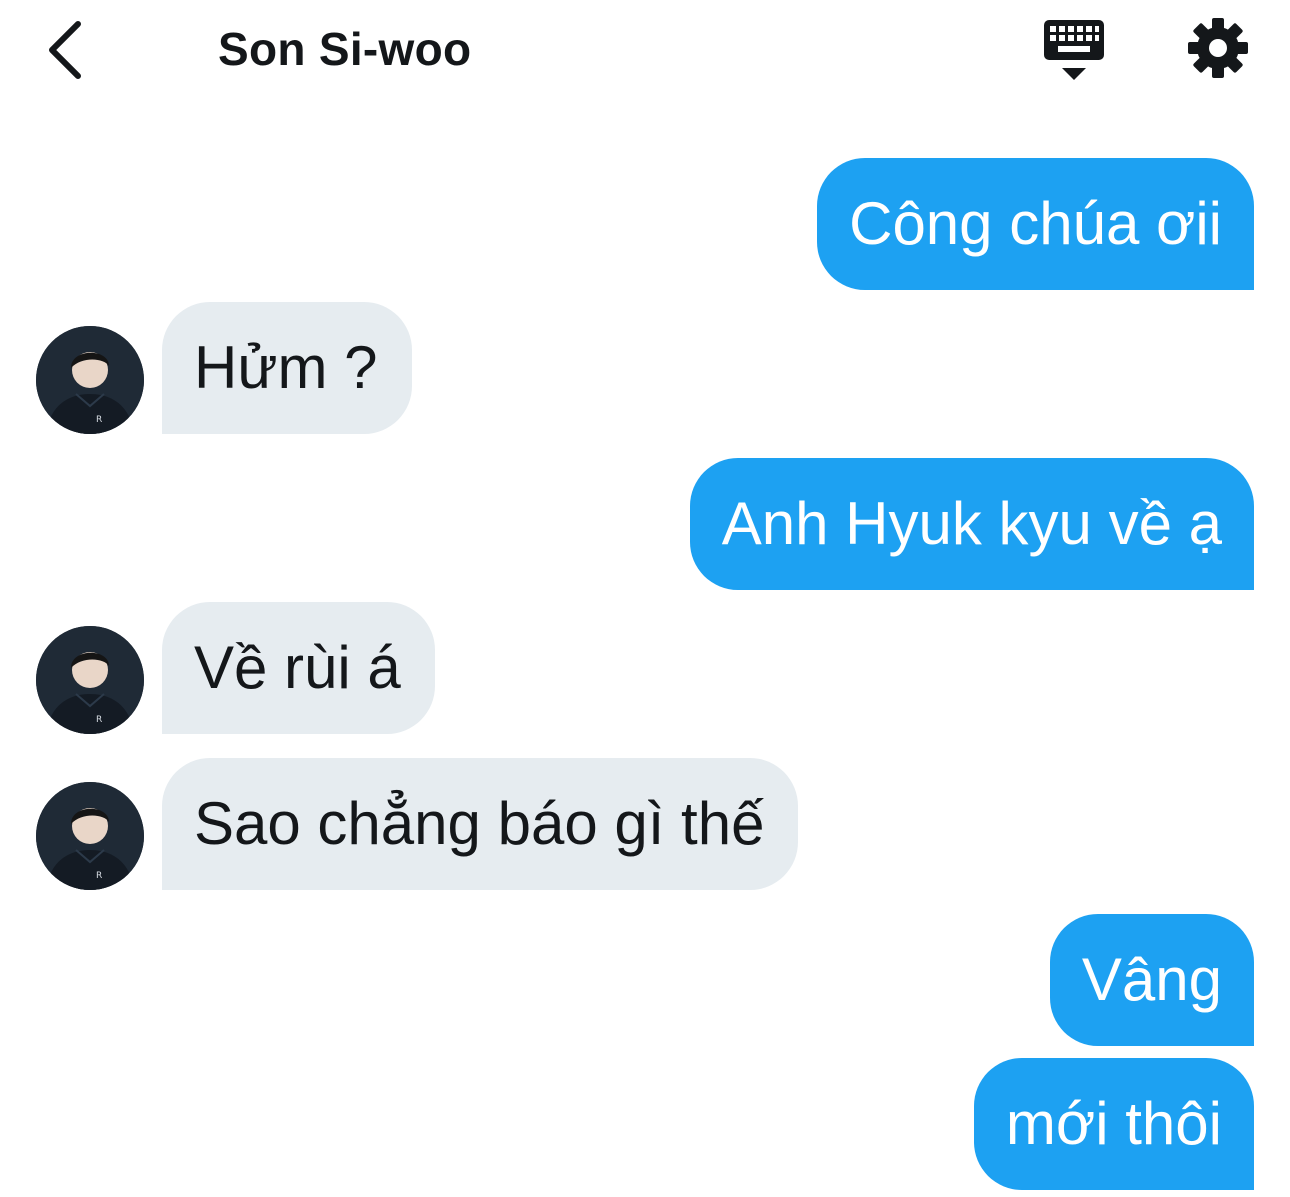  I want to click on message-text: Sao chẳng báo gì thế, so click(479, 823).